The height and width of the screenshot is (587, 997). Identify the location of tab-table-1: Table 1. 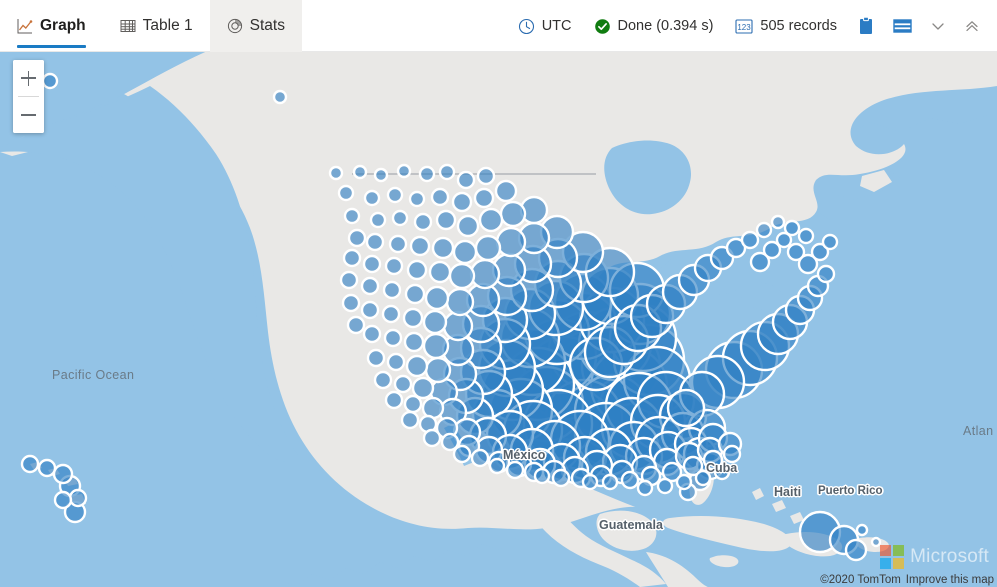
(156, 26).